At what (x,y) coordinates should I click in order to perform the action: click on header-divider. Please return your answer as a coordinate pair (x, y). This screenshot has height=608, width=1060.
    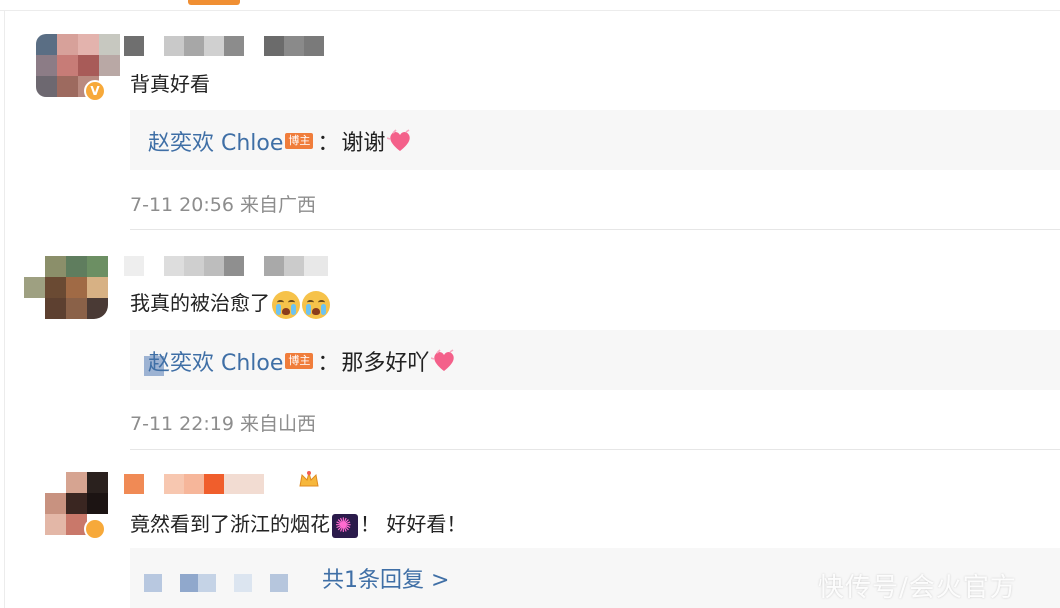
    Looking at the image, I should click on (530, 10).